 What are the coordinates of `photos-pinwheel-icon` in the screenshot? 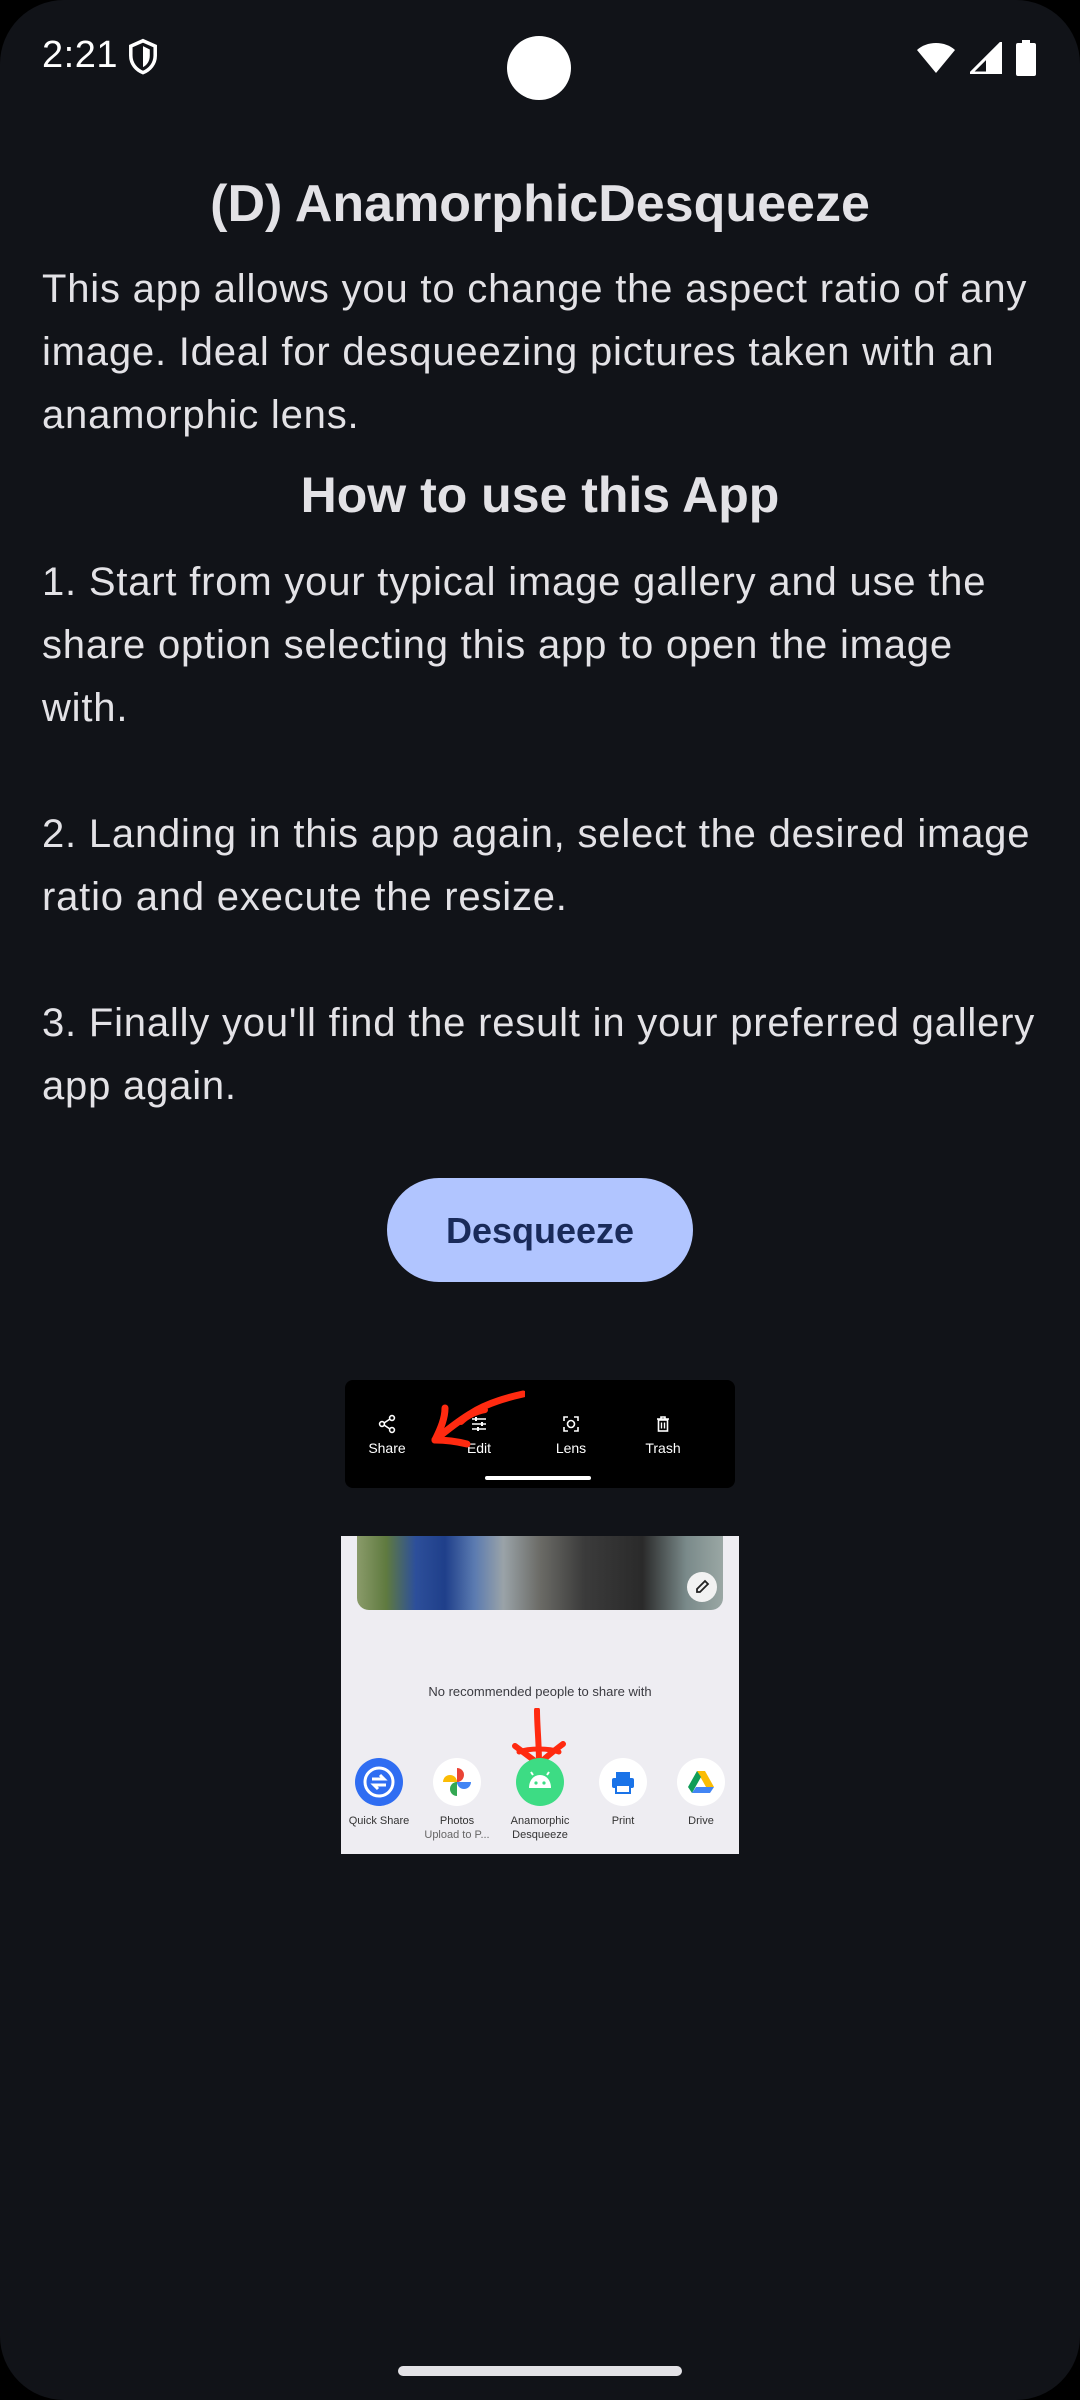 It's located at (457, 1782).